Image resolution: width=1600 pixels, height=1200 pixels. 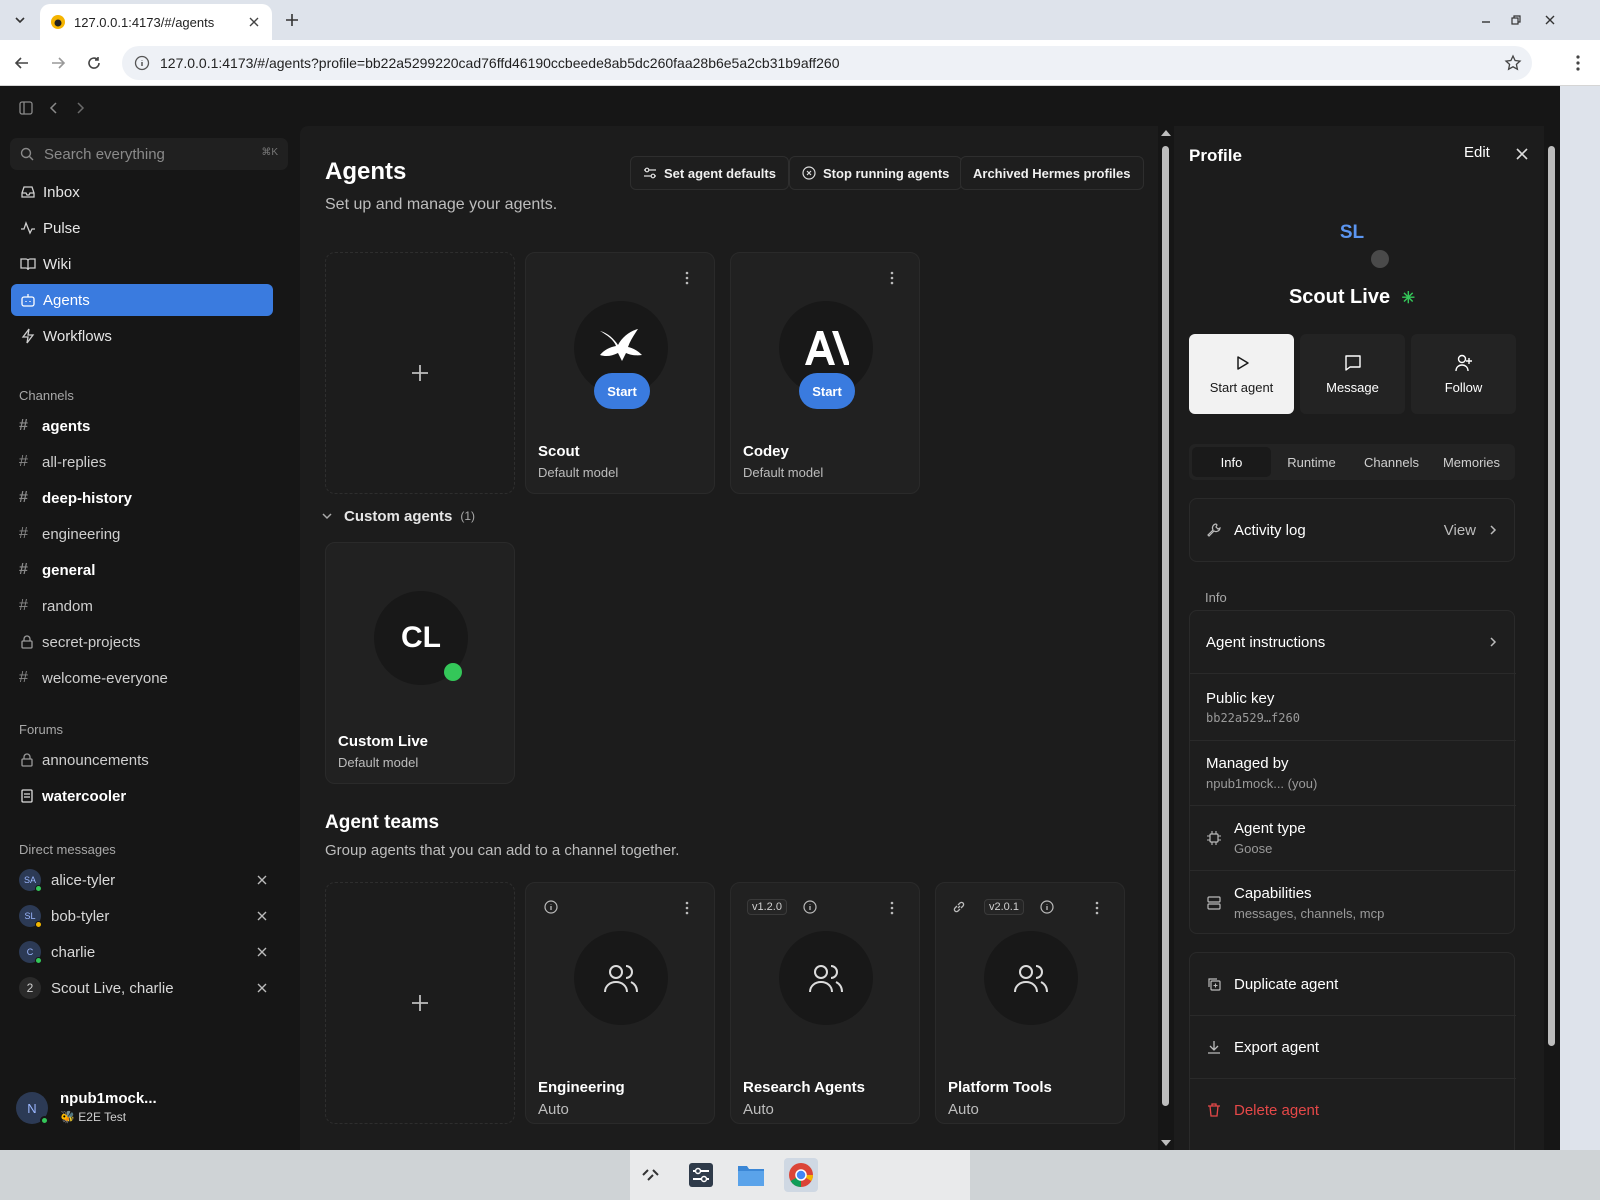 I want to click on activity-log-row: Activity log View, so click(x=1353, y=530).